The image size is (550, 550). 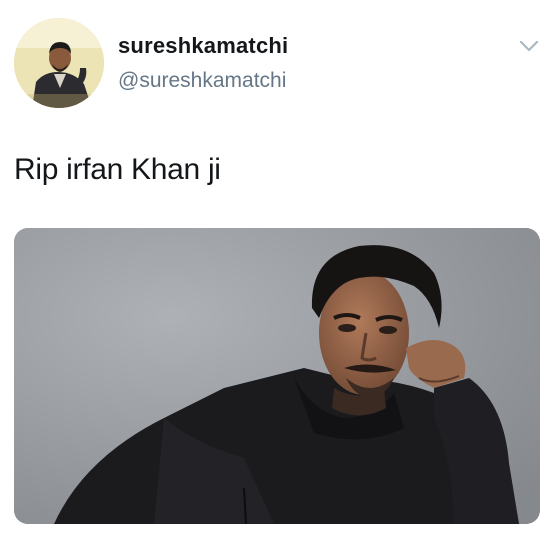 I want to click on chevron-down-icon, so click(x=529, y=46).